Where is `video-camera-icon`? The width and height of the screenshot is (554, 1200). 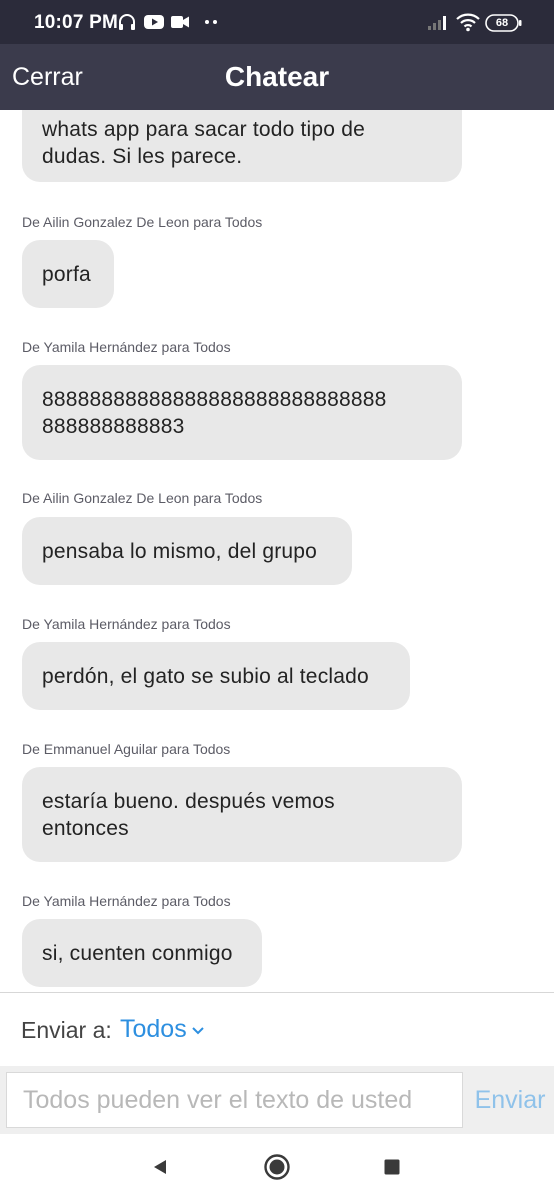 video-camera-icon is located at coordinates (180, 22).